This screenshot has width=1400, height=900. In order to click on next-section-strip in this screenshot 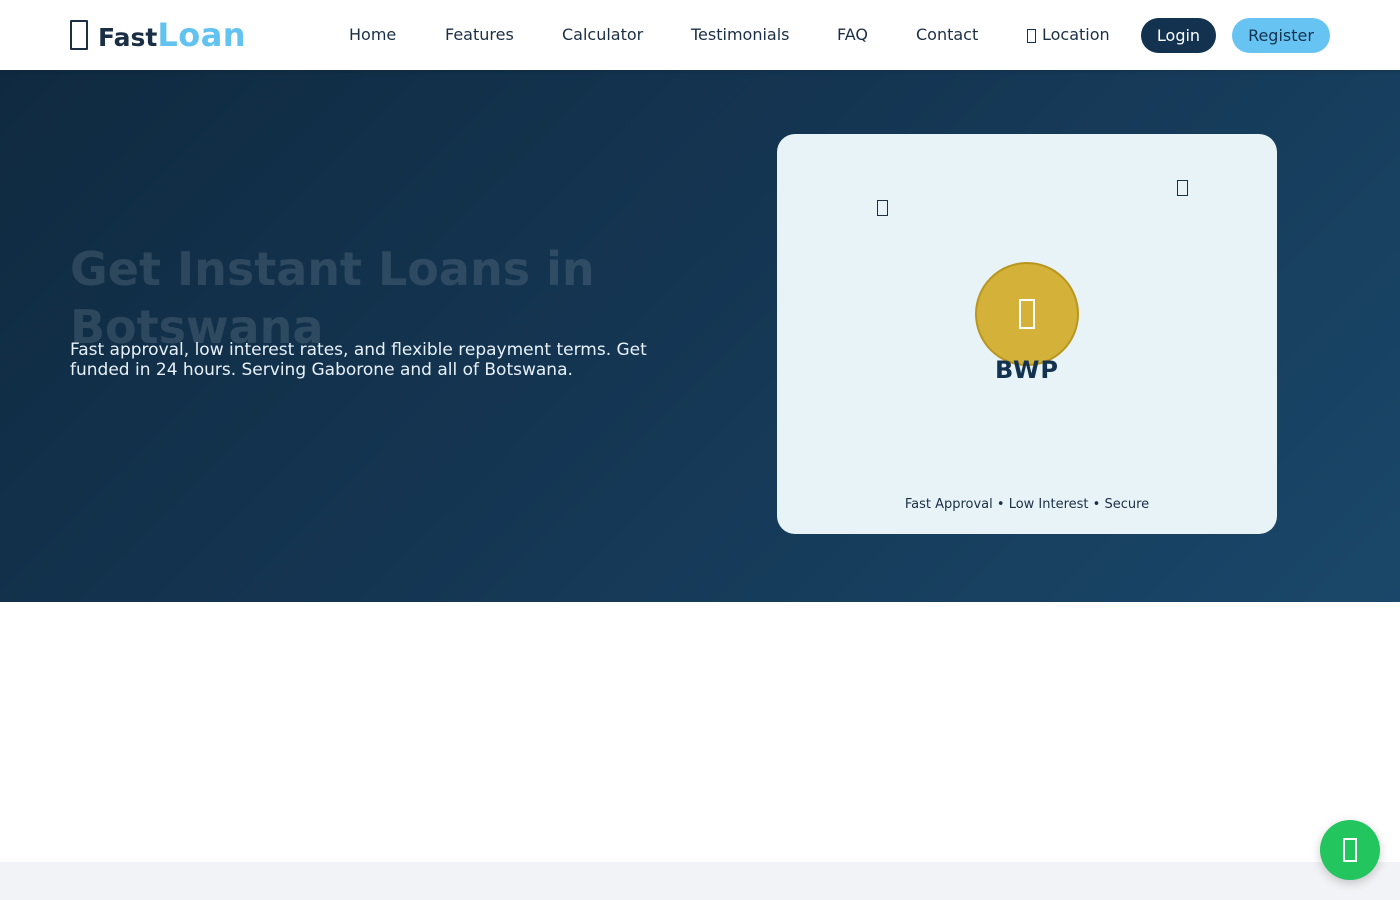, I will do `click(700, 881)`.